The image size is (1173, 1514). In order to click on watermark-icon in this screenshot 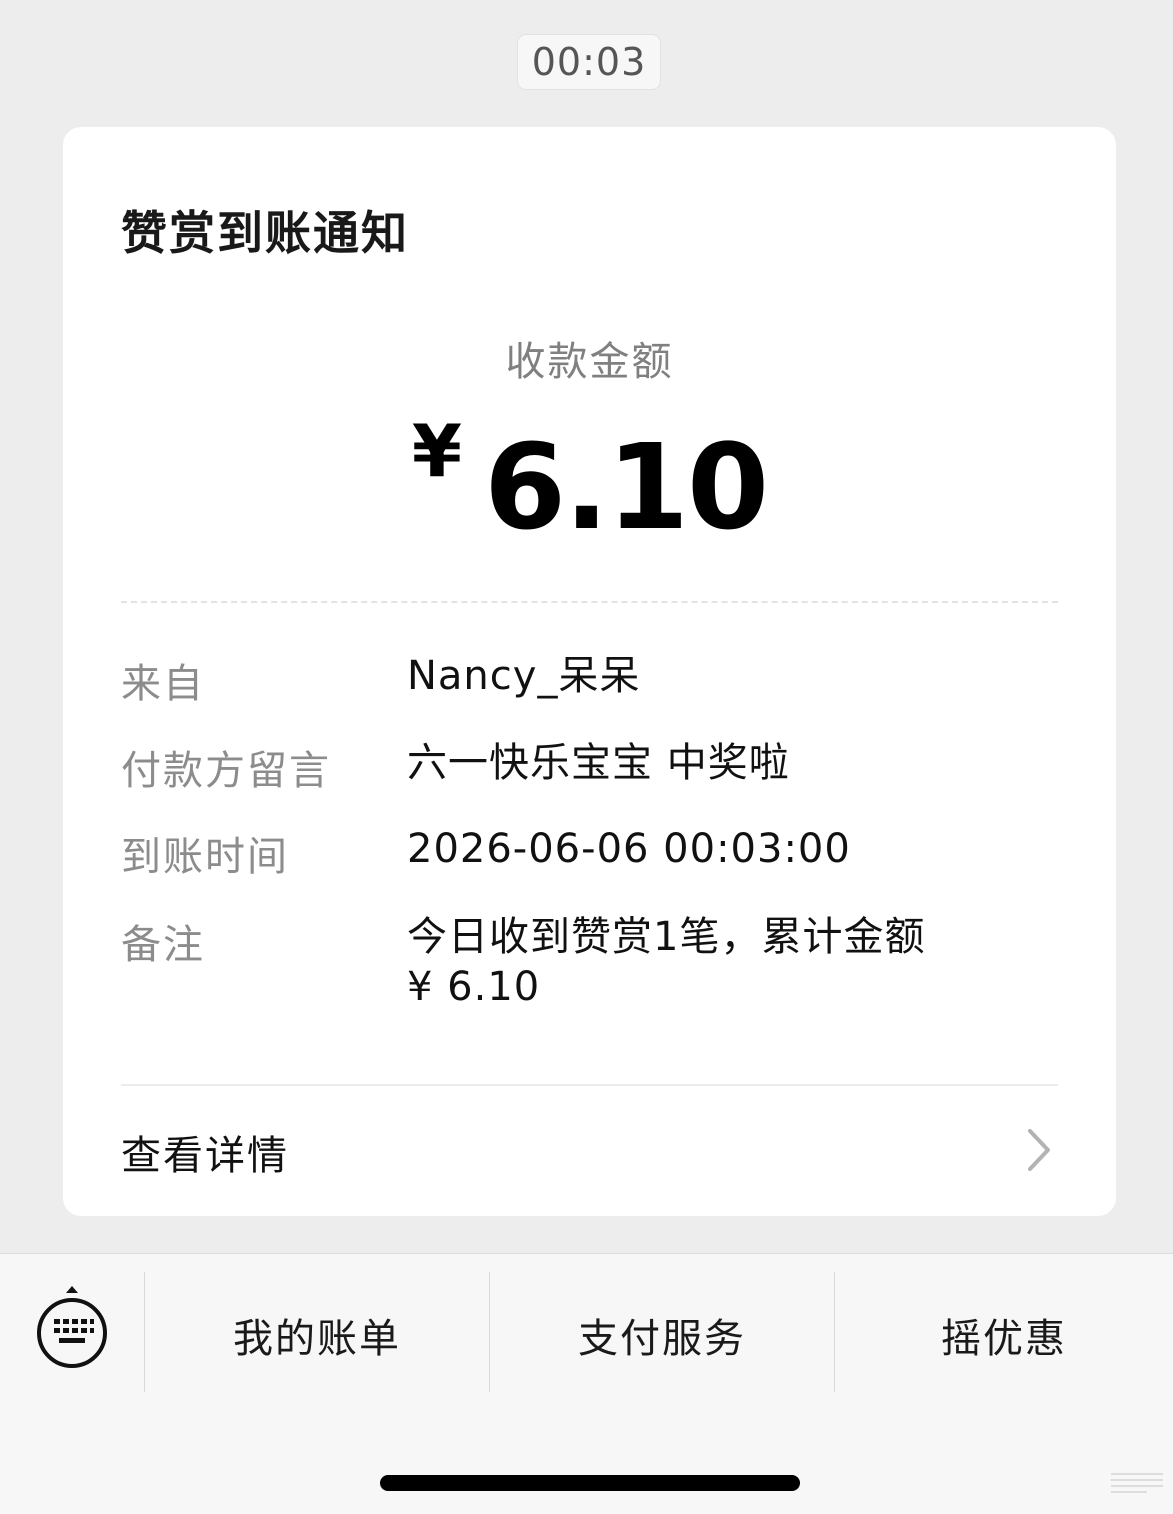, I will do `click(1137, 1483)`.